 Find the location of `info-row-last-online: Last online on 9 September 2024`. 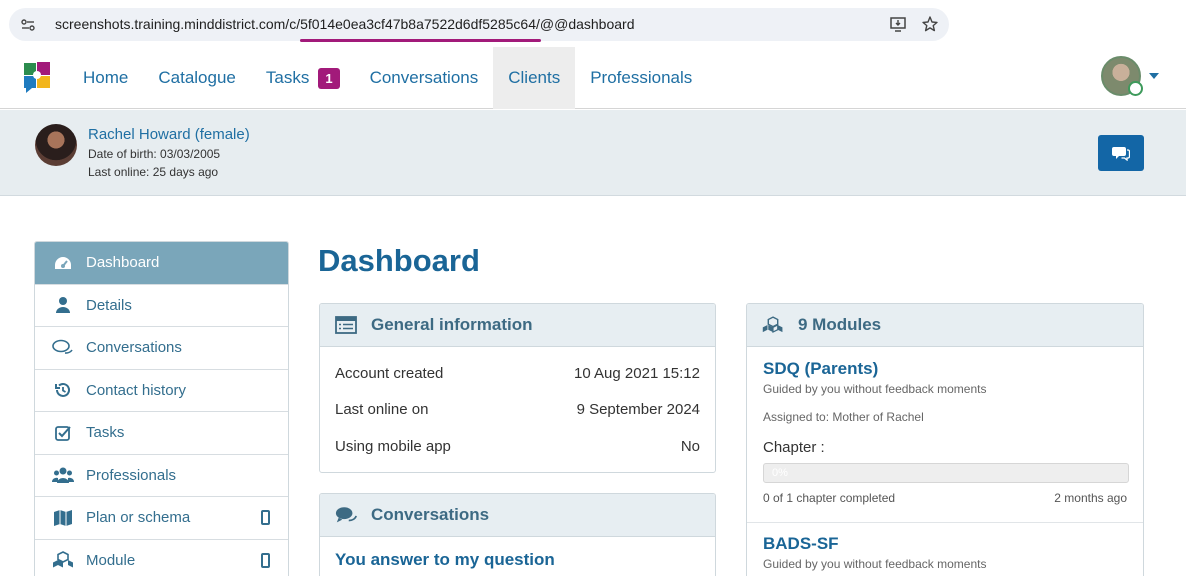

info-row-last-online: Last online on 9 September 2024 is located at coordinates (517, 409).